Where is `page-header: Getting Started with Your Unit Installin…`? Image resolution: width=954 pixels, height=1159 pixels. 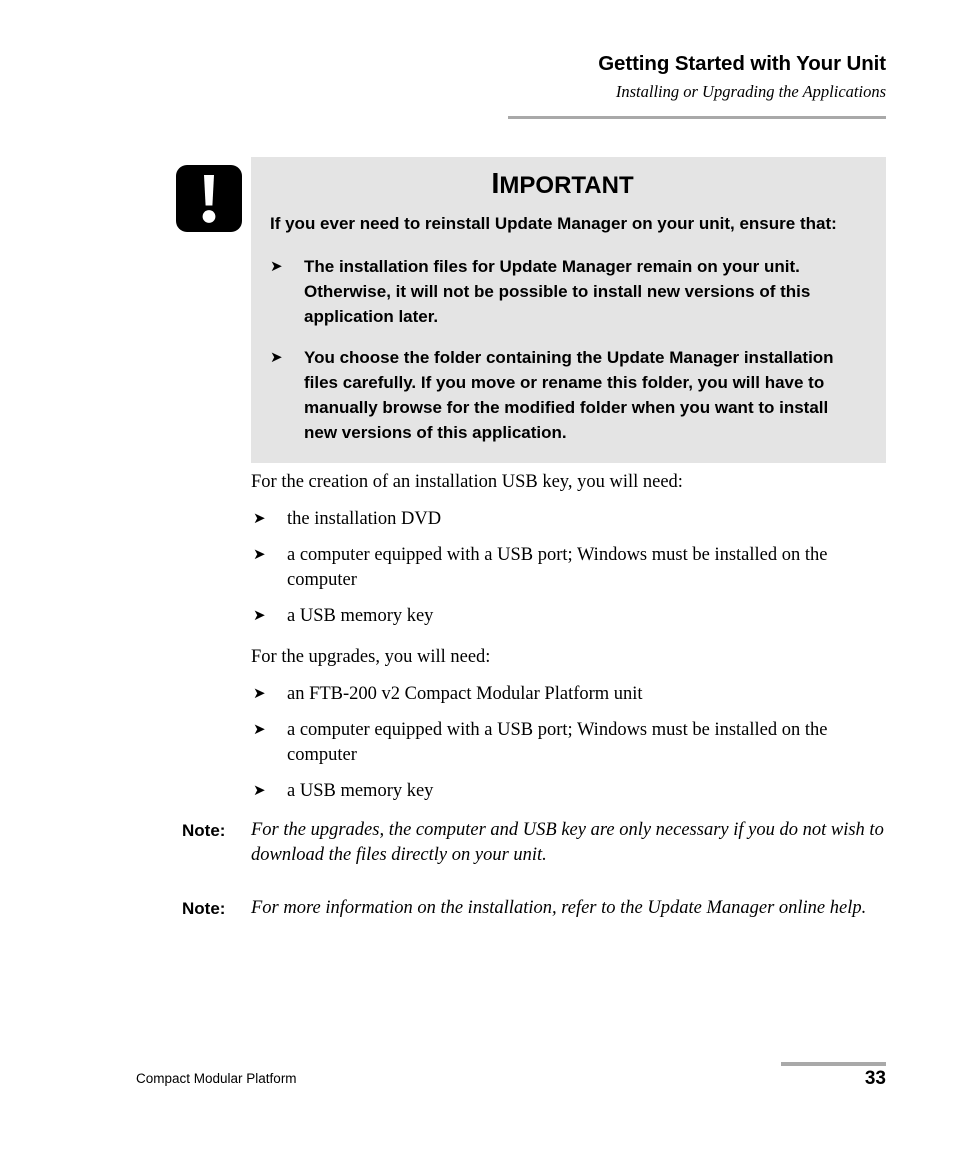 page-header: Getting Started with Your Unit Installin… is located at coordinates (443, 77).